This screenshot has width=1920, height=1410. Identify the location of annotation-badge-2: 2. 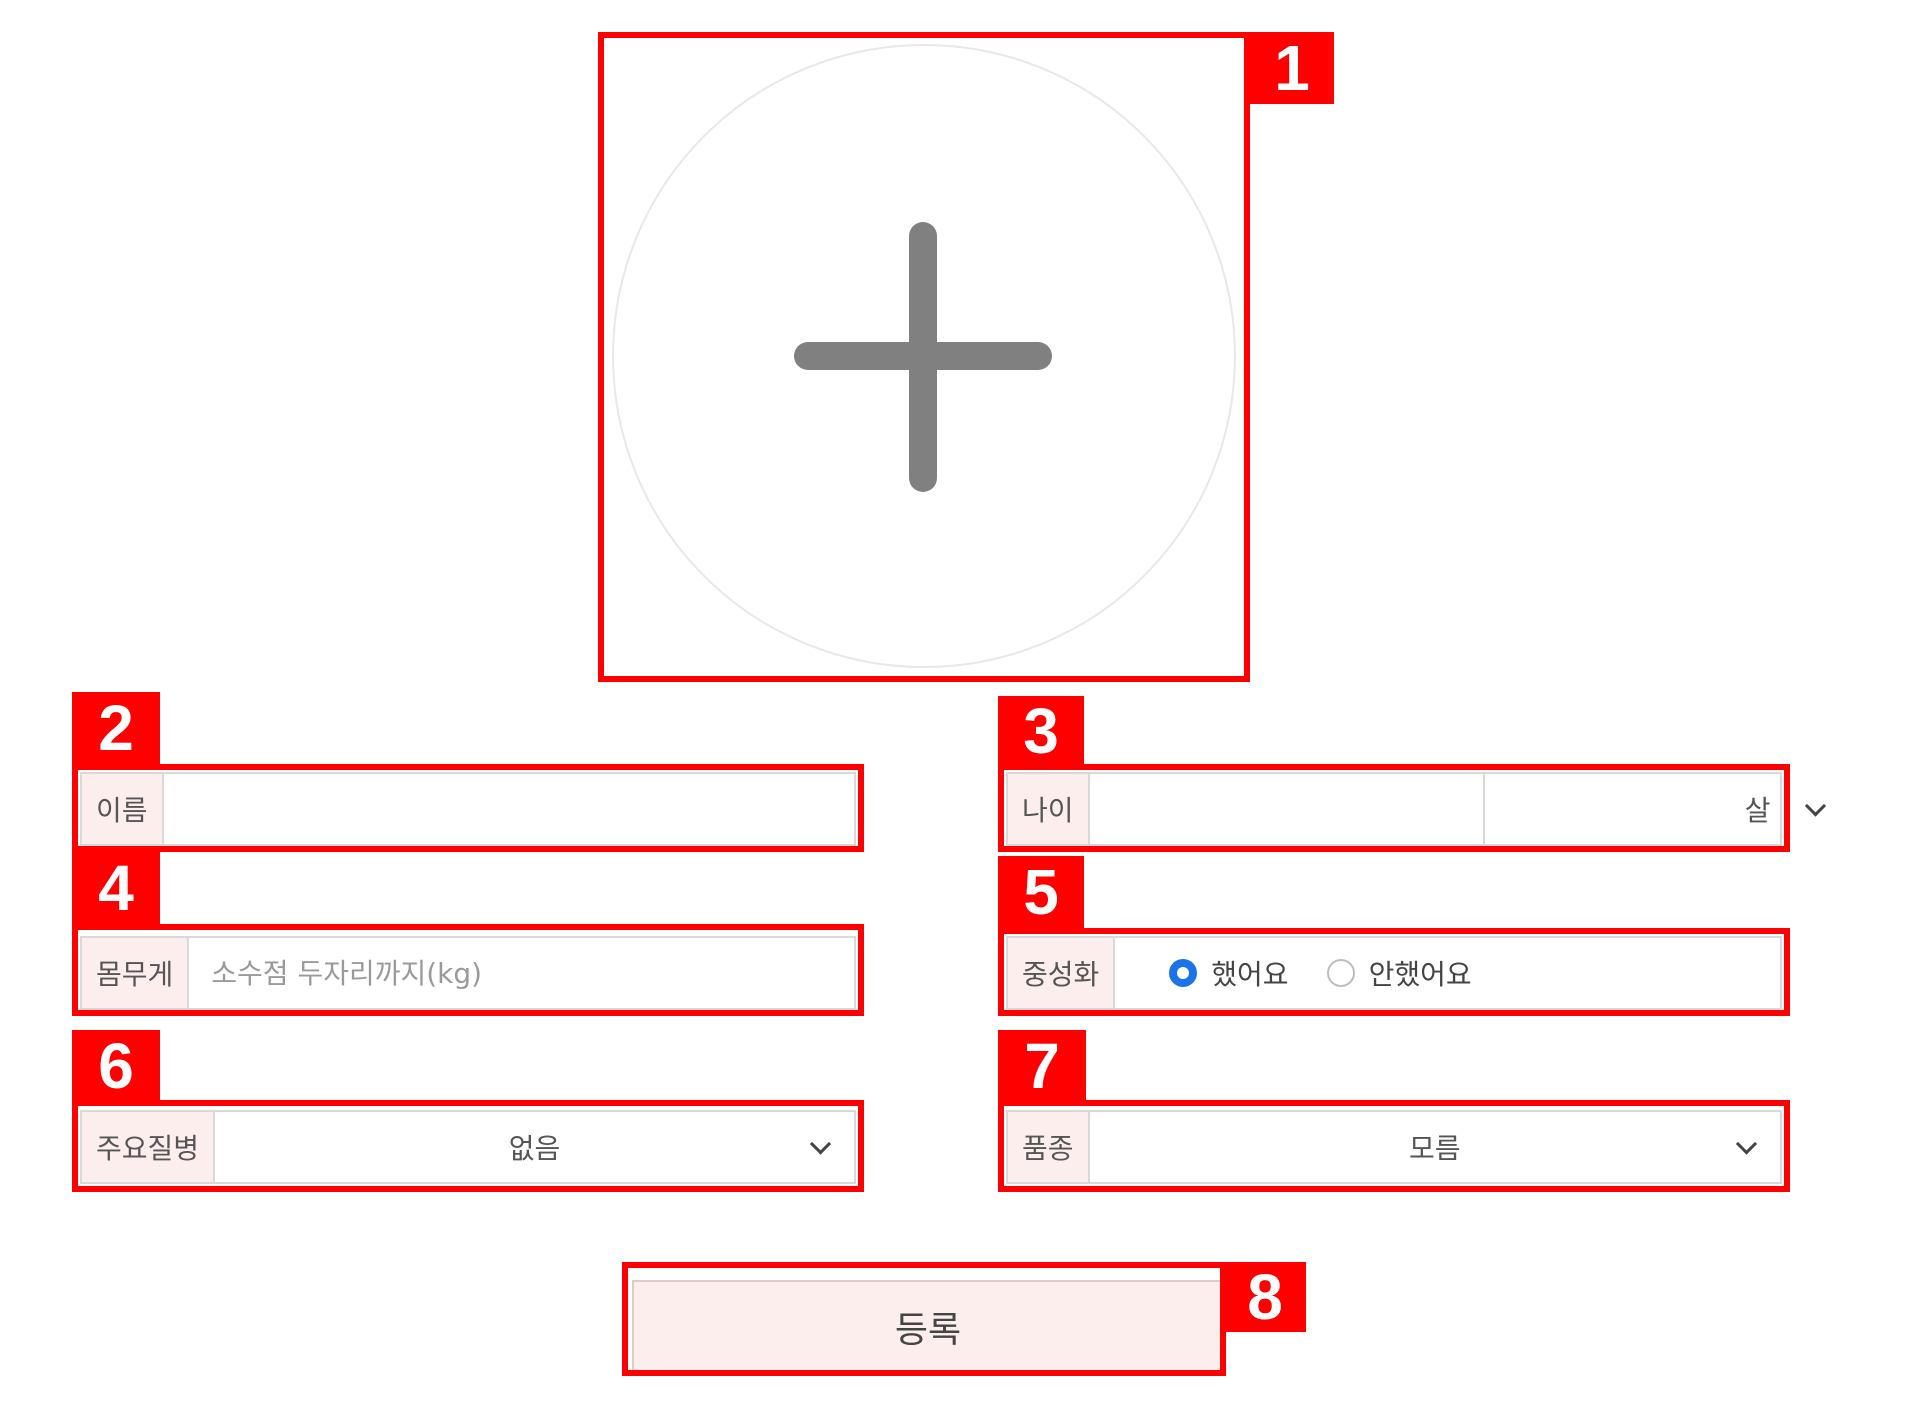
(116, 728).